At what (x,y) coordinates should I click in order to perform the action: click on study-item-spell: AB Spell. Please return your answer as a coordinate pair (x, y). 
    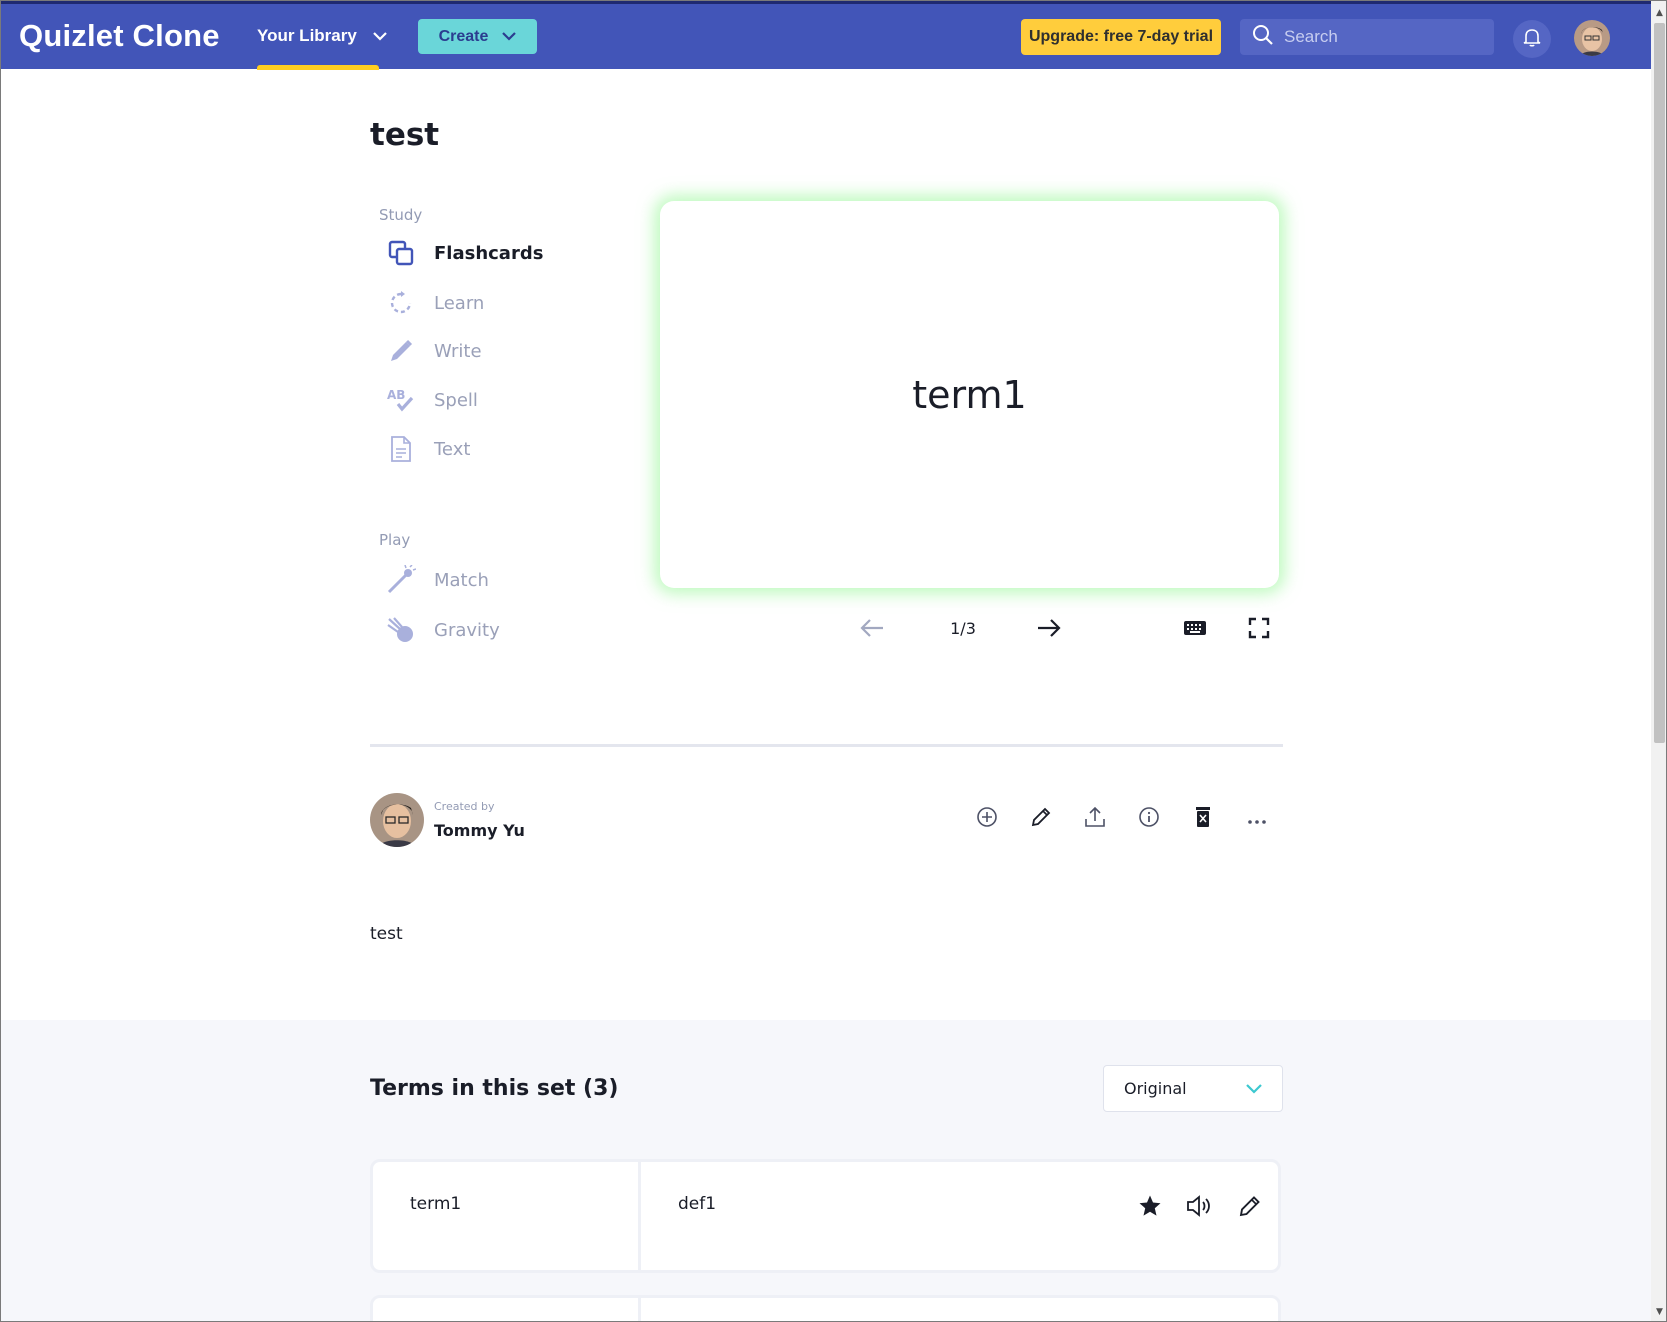
    Looking at the image, I should click on (432, 400).